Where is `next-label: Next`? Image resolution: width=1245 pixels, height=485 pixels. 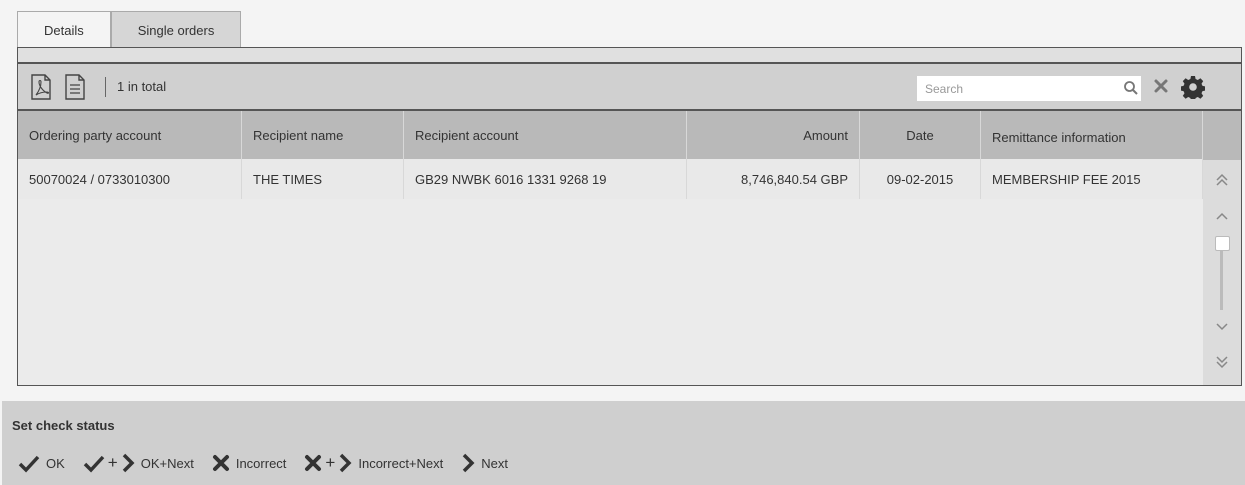 next-label: Next is located at coordinates (494, 463).